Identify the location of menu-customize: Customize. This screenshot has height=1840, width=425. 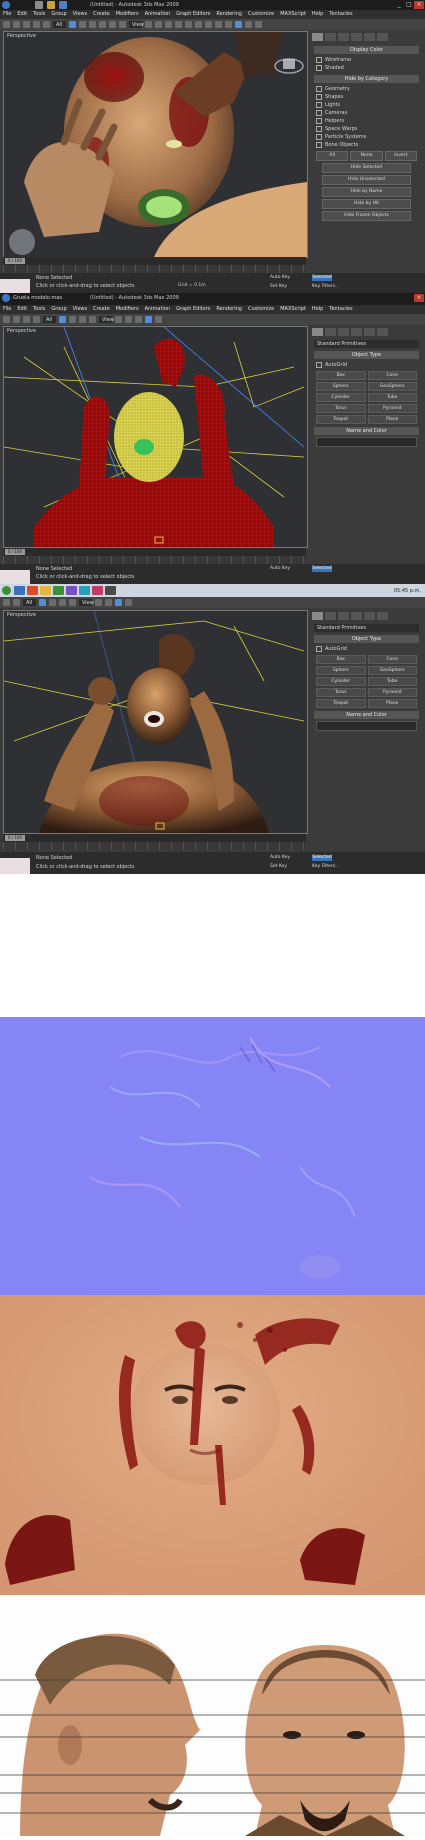
(261, 14).